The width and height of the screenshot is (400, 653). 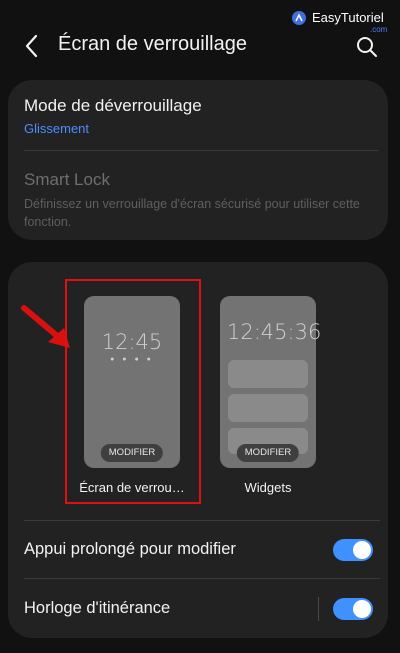 What do you see at coordinates (132, 342) in the screenshot?
I see `lockscreen-clock: 12:45` at bounding box center [132, 342].